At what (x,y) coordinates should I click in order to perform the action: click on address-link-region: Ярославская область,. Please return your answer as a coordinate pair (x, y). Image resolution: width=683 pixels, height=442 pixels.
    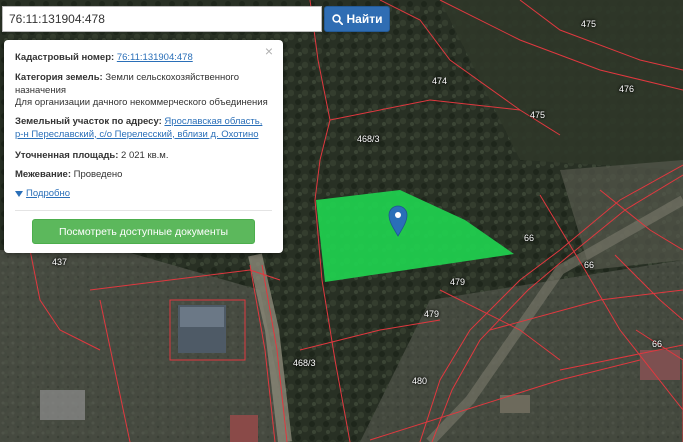
    Looking at the image, I should click on (213, 121).